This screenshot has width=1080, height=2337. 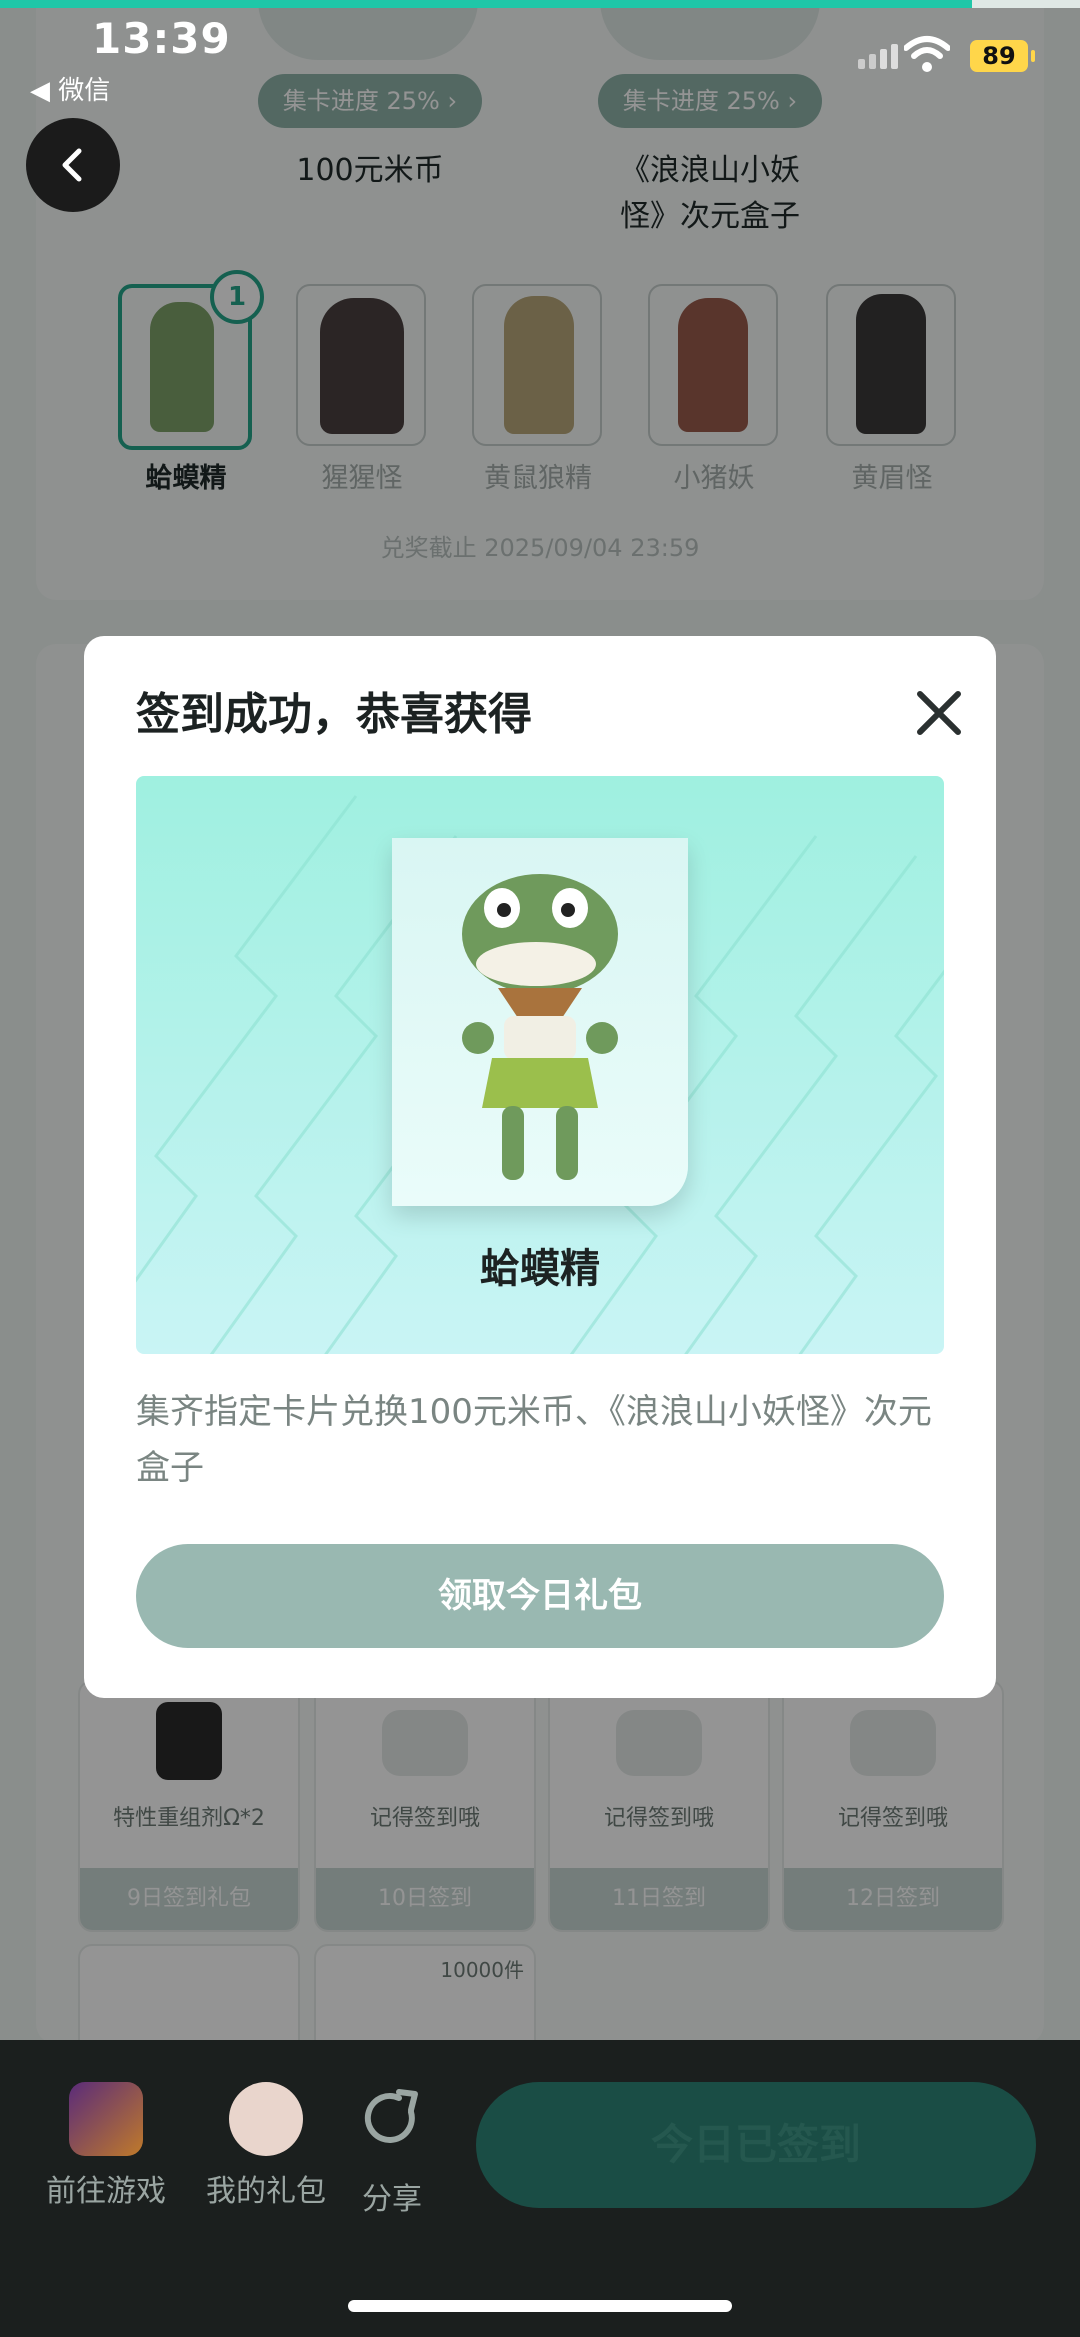 I want to click on modal-title: 签到成功，恭喜获得, so click(x=334, y=714).